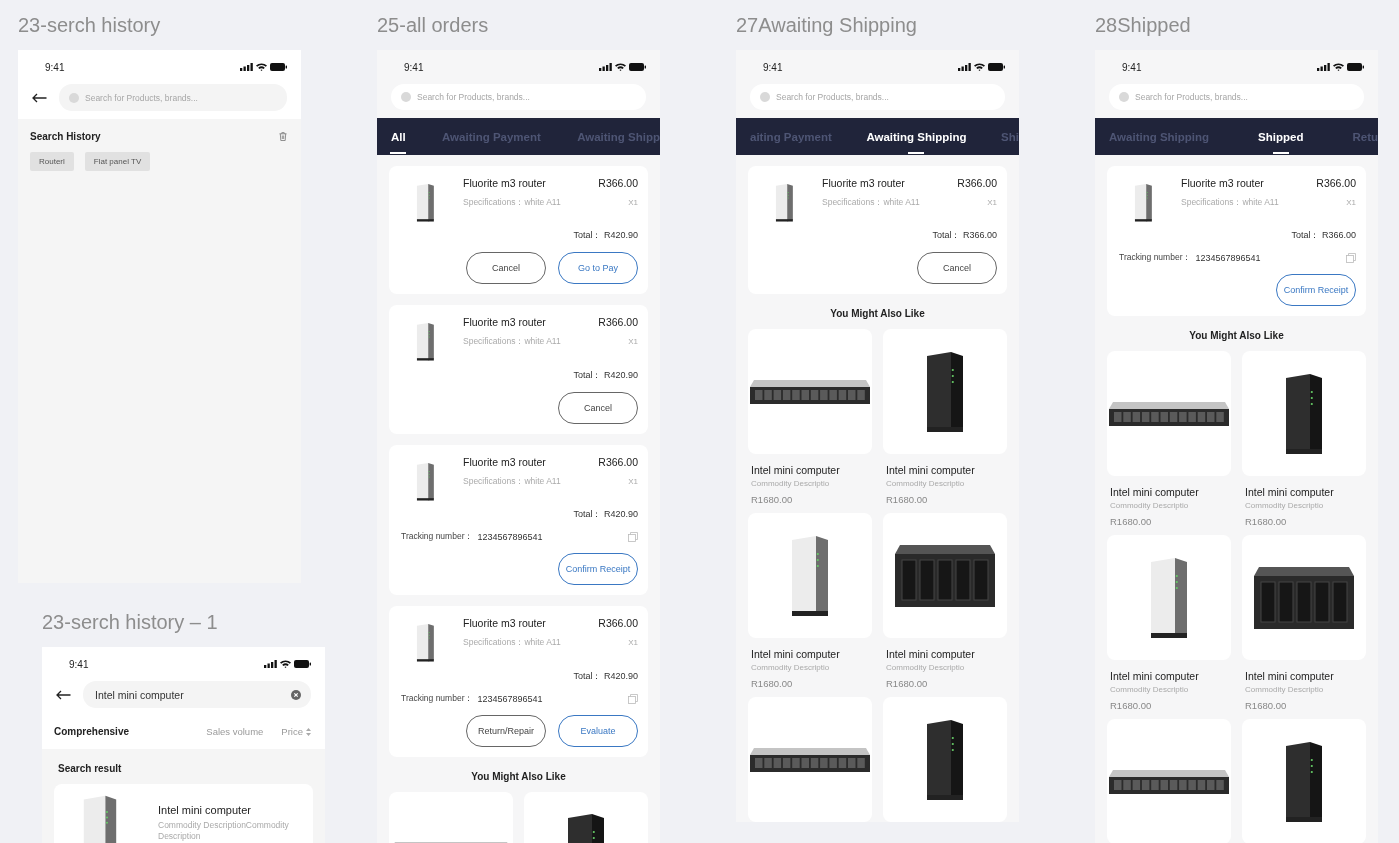 This screenshot has height=843, width=1399. I want to click on order-action-button: Return/Repair, so click(506, 730).